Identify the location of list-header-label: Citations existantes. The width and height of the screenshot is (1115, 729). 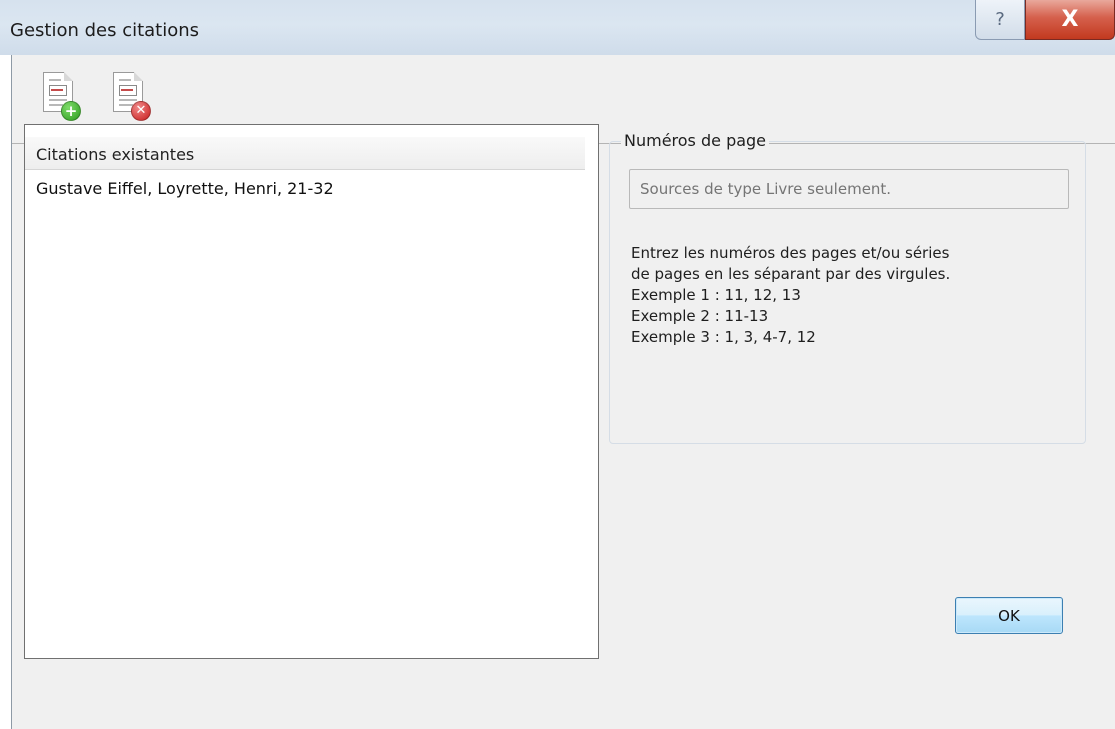
(115, 154).